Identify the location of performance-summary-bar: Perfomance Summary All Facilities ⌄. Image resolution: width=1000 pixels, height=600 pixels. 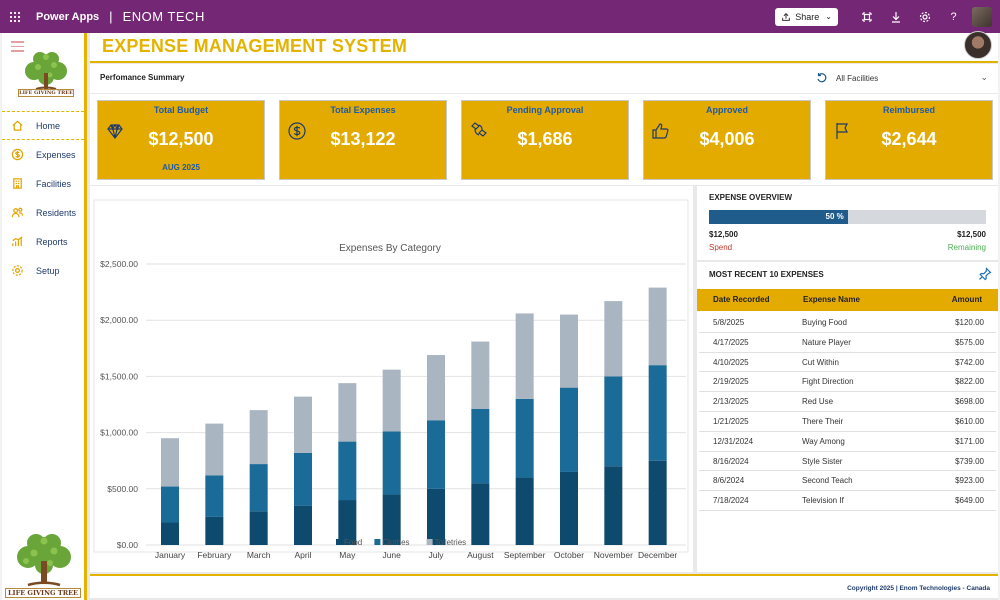
(544, 78).